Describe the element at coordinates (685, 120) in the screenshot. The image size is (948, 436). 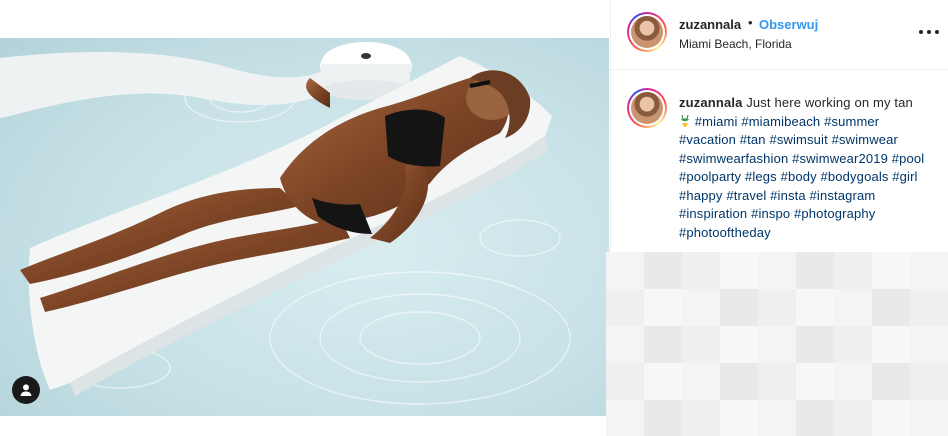
I see `bikini-emoji-icon` at that location.